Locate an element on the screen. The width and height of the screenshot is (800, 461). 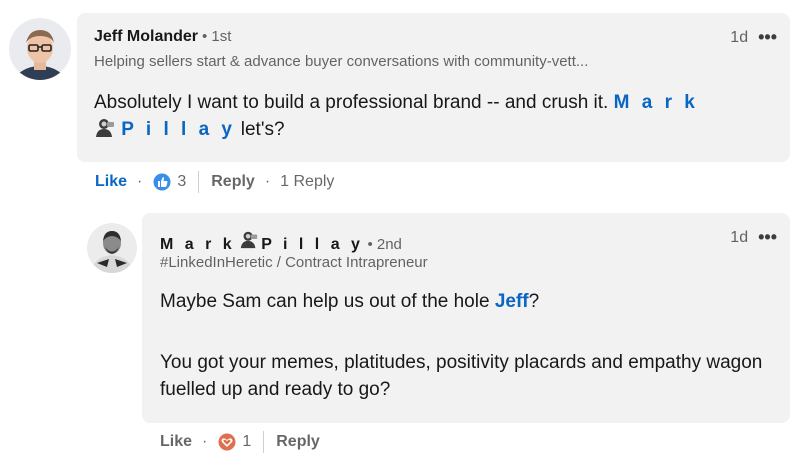
author-name: P i l l a y is located at coordinates (312, 245).